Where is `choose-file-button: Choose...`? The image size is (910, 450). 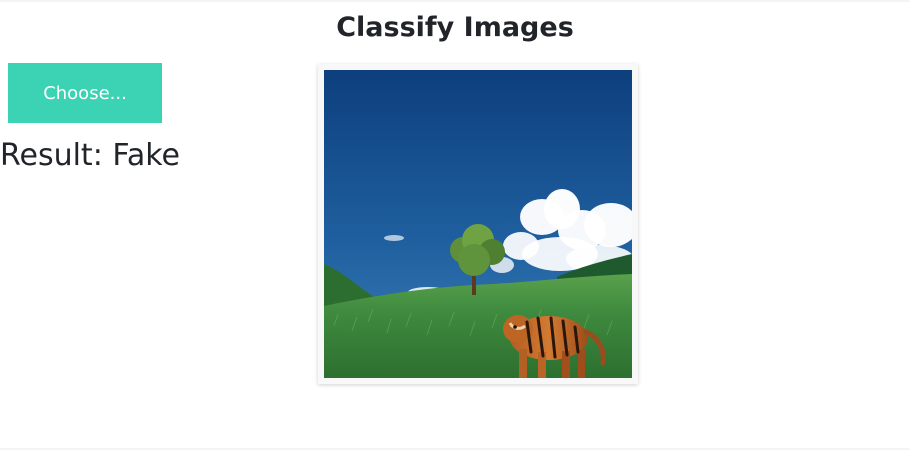
choose-file-button: Choose... is located at coordinates (85, 93).